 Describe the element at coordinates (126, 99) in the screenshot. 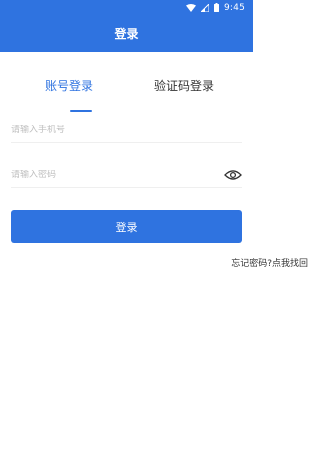

I see `login-tabs: 账号登录 验证码登录` at that location.